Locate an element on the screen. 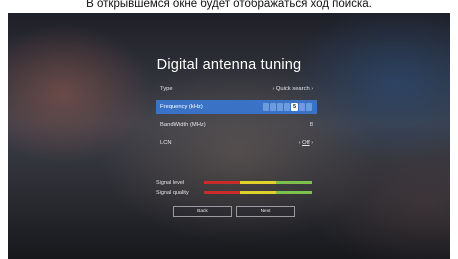 The height and width of the screenshot is (259, 458). lcn-value: Off is located at coordinates (306, 143).